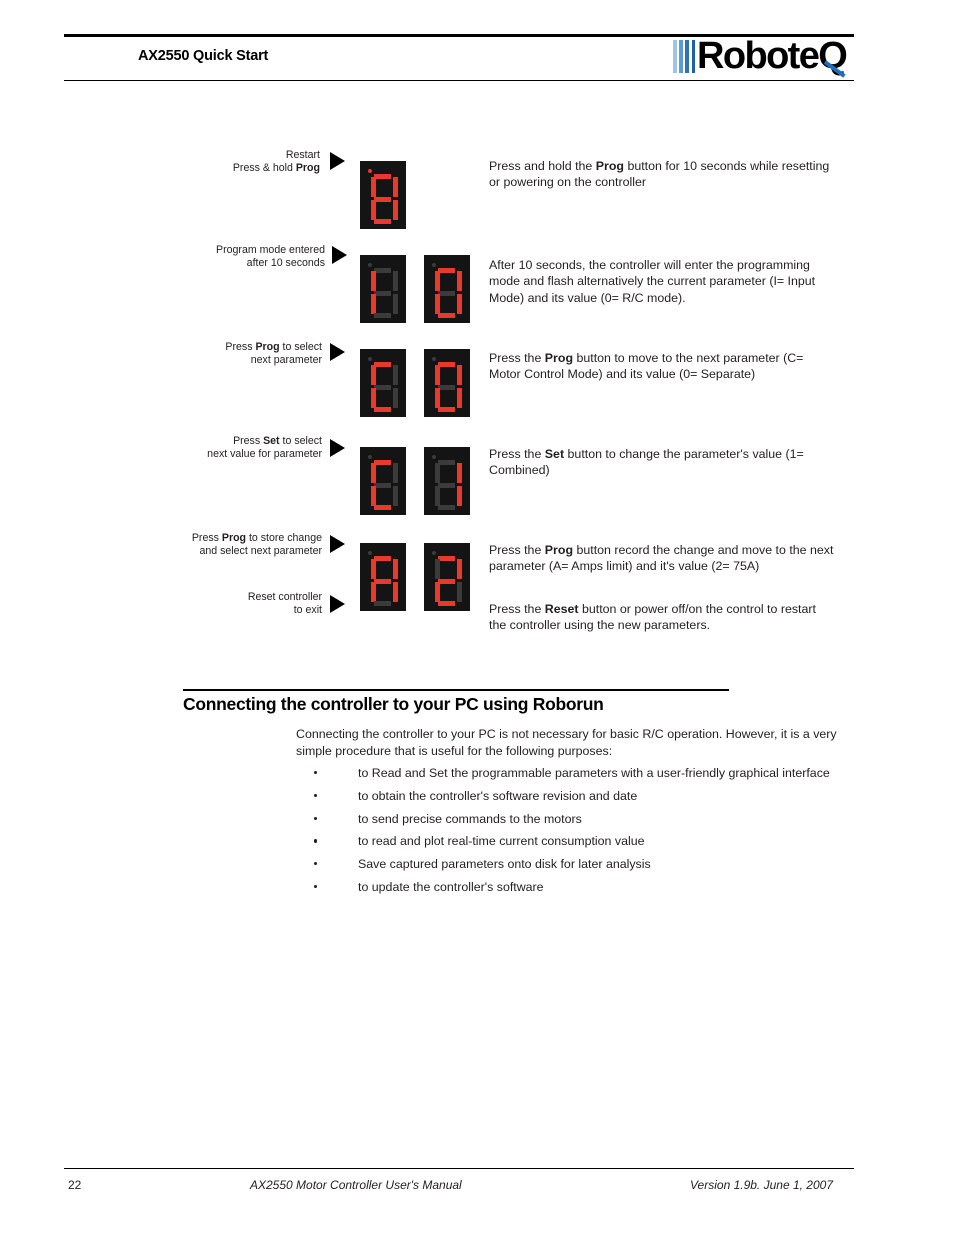 This screenshot has height=1235, width=954. Describe the element at coordinates (243, 604) in the screenshot. I see `step-6-caption: Reset controller to exit` at that location.